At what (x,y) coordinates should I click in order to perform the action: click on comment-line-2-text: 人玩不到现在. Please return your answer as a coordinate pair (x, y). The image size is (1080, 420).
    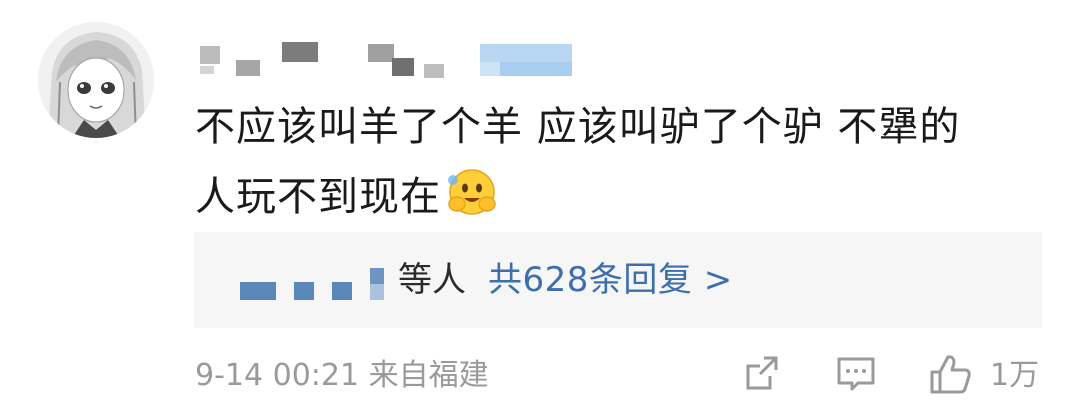
    Looking at the image, I should click on (318, 197).